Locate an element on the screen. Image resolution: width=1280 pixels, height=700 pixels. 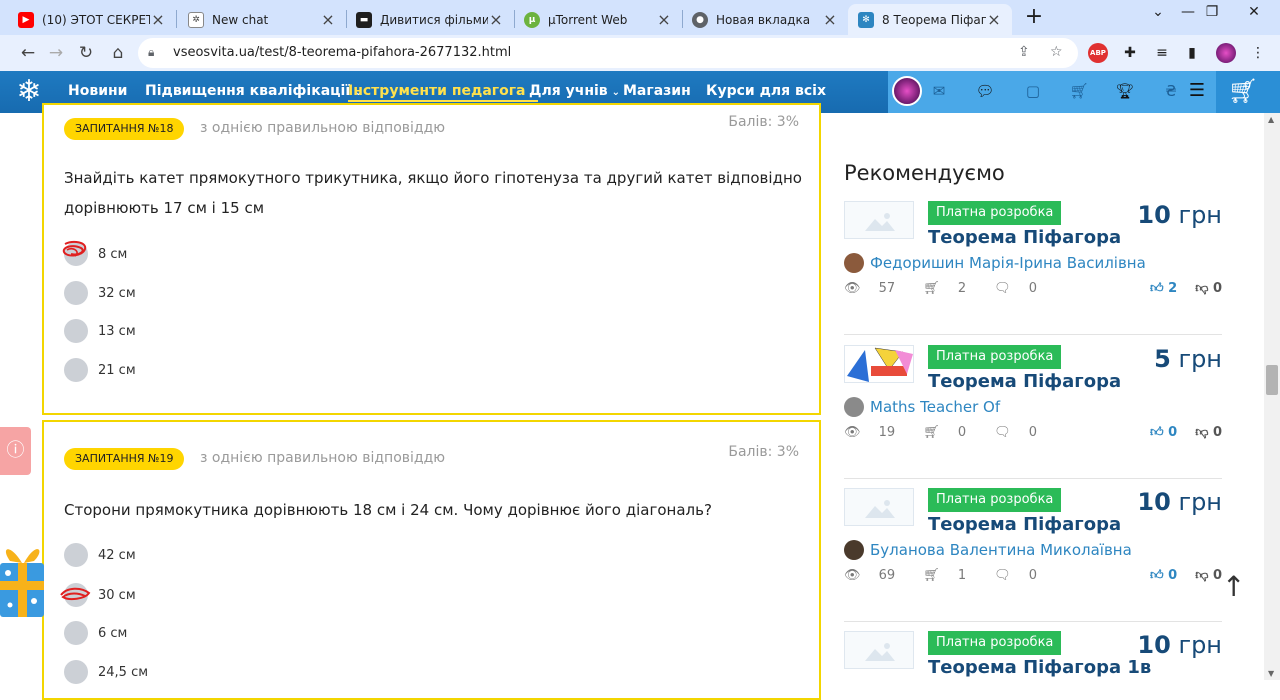
vseosvita-logo: ❄ is located at coordinates (29, 92).